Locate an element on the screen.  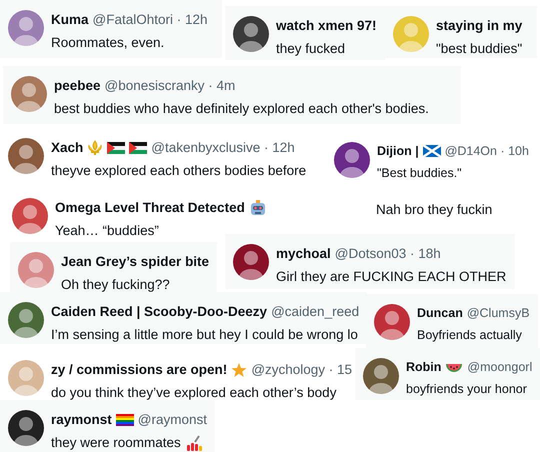
handle-and-time: @ClumsyB is located at coordinates (498, 313).